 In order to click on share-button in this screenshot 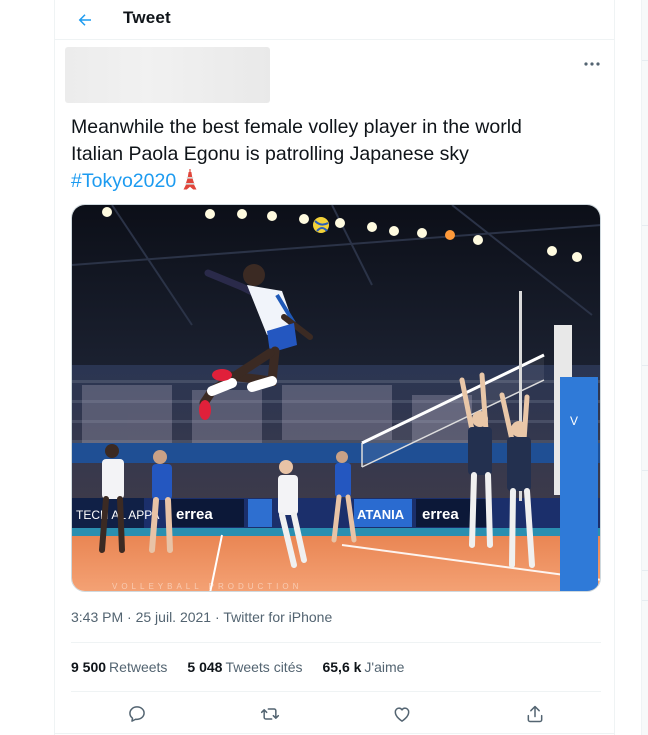, I will do `click(535, 714)`.